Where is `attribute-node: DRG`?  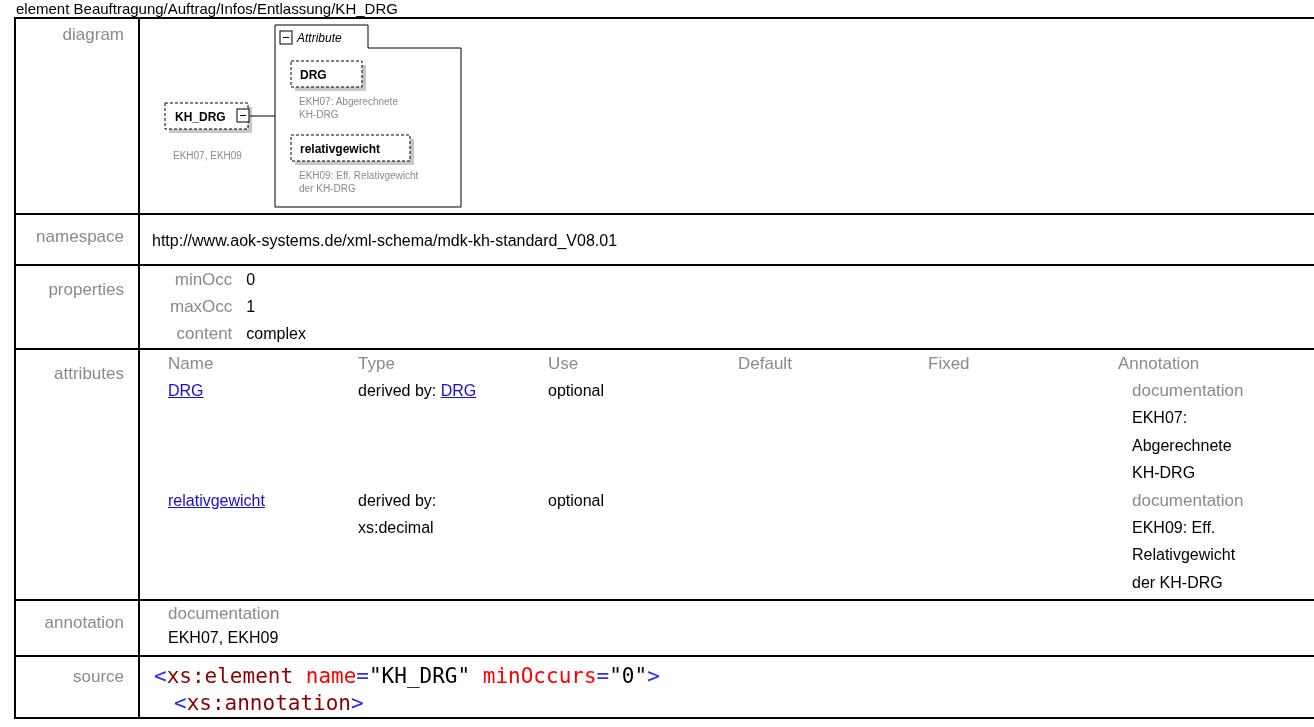 attribute-node: DRG is located at coordinates (328, 75).